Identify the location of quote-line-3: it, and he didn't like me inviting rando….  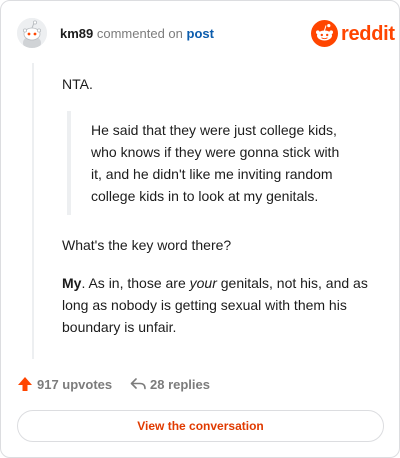
(212, 174).